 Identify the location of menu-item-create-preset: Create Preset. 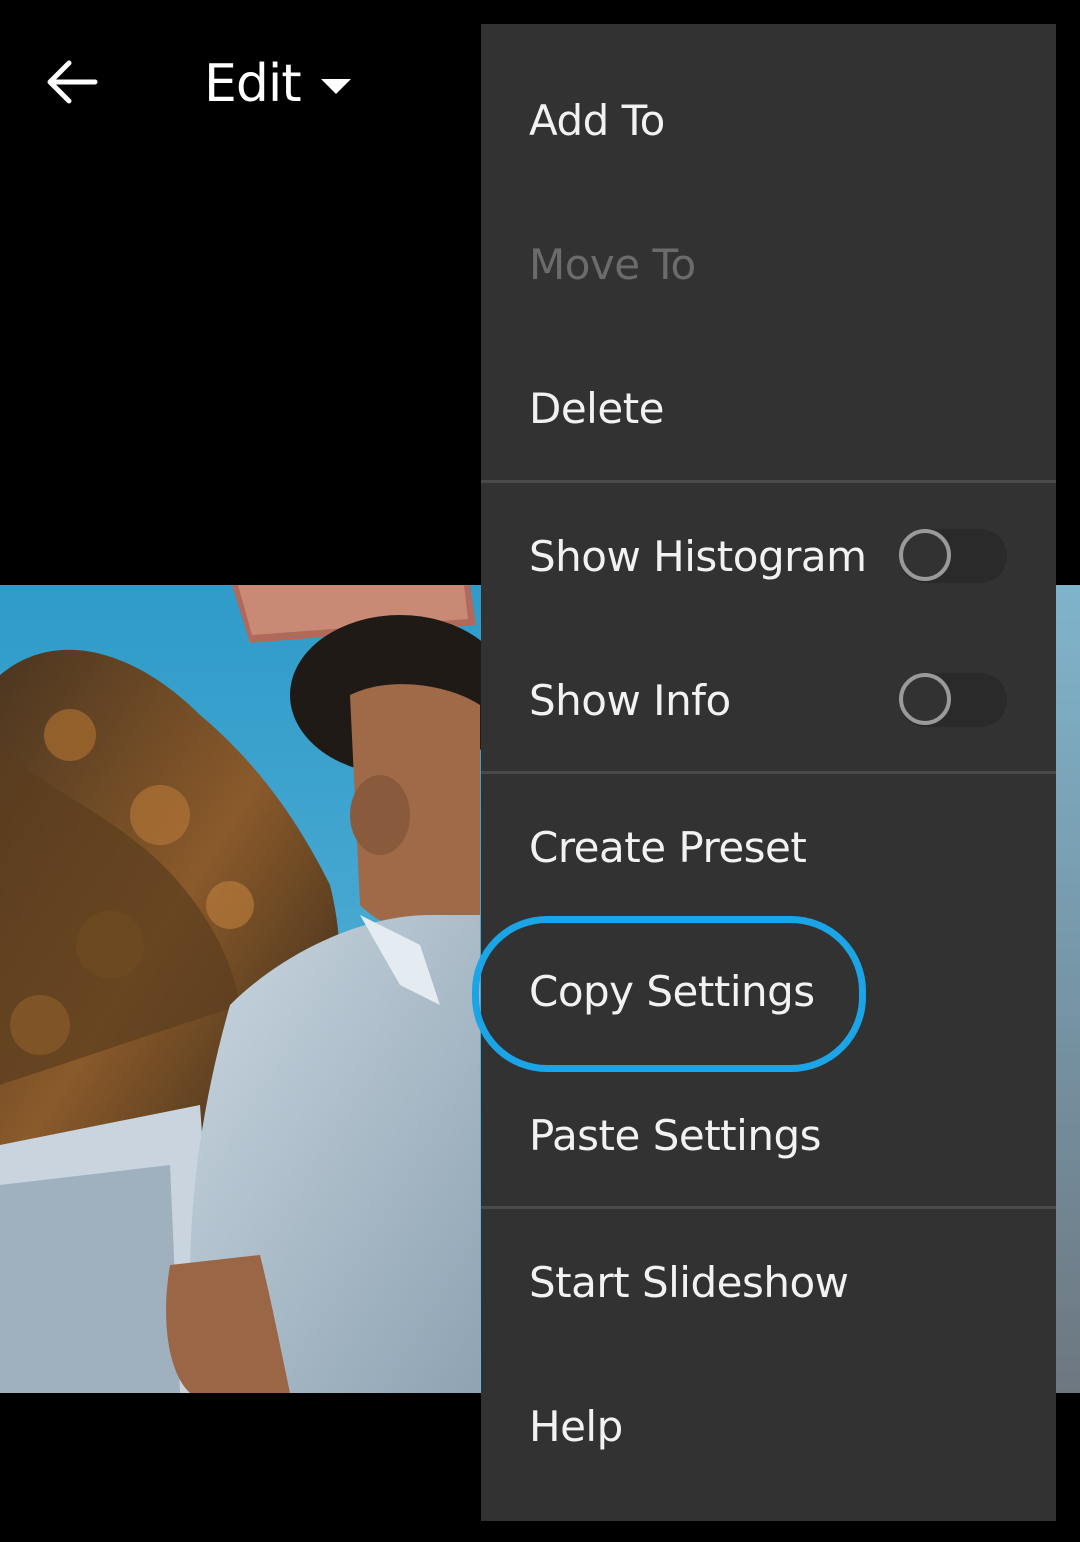
(768, 847).